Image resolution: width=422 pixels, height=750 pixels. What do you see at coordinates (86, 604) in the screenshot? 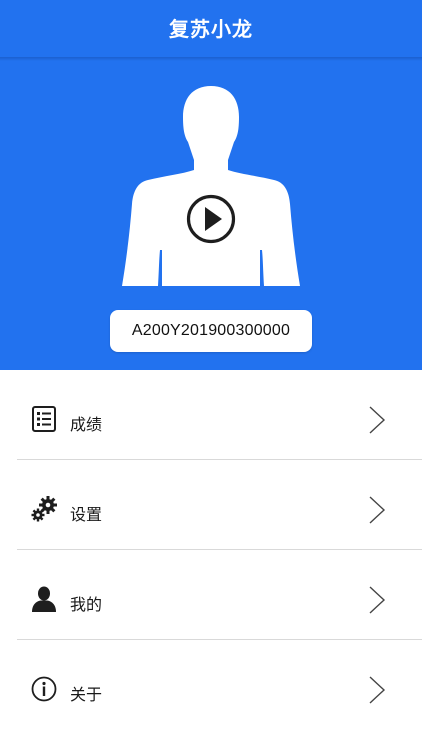
I see `menu-item-label: 我的` at bounding box center [86, 604].